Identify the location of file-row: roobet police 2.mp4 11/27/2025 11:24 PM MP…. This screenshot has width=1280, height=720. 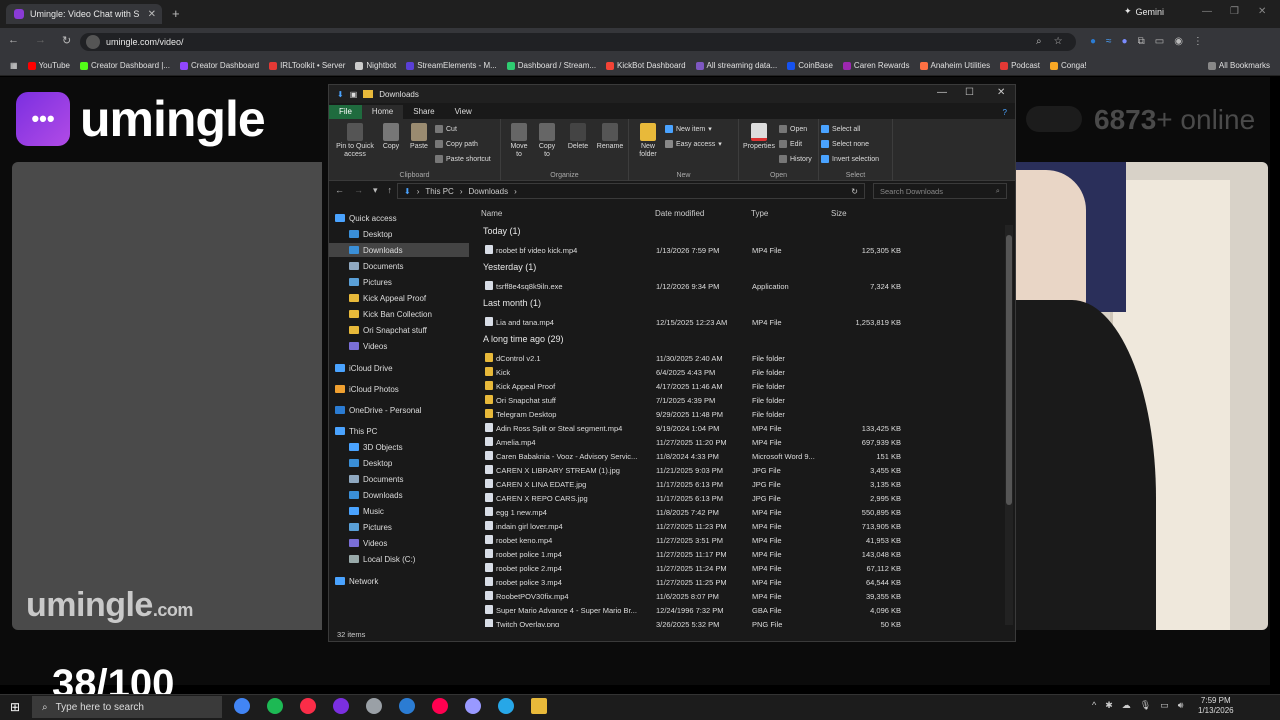
(741, 568).